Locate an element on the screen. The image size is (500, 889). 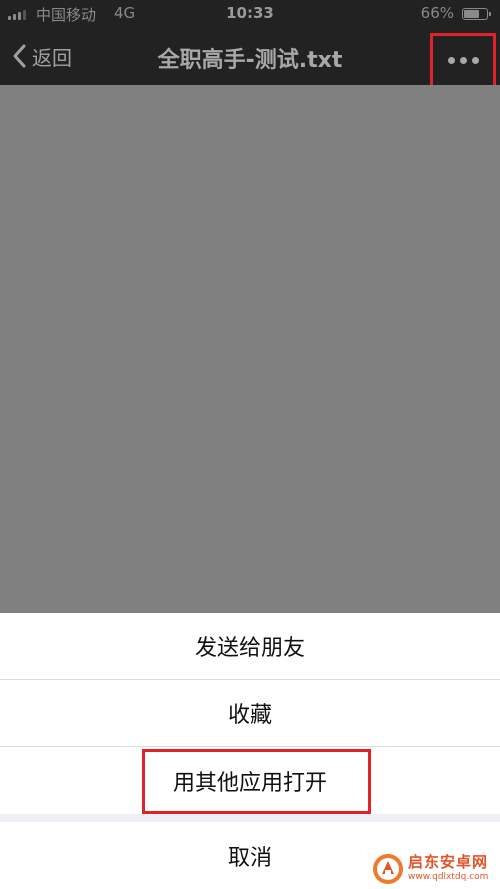
open-with-other-app-button: 用其他应用打开 is located at coordinates (250, 780).